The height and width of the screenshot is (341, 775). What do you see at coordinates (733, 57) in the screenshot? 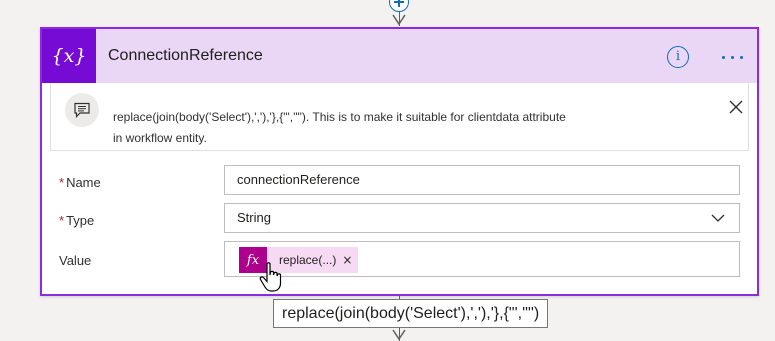
I see `more-options-icon` at bounding box center [733, 57].